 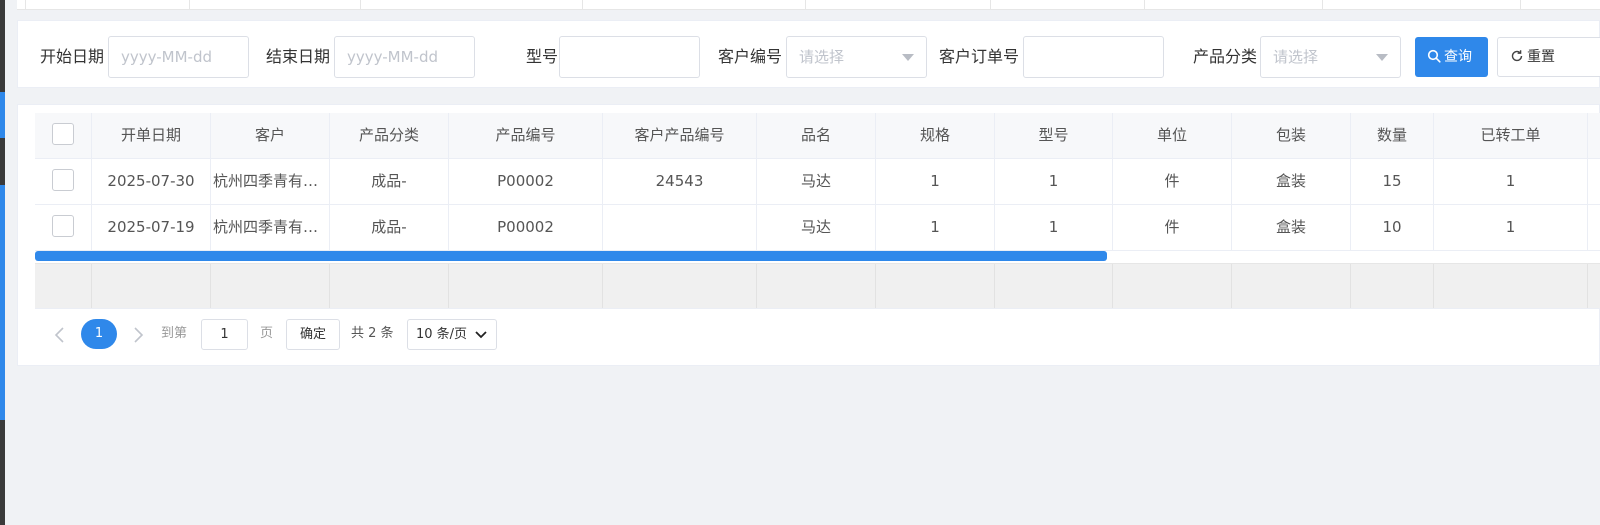 I want to click on search-button: 查询, so click(x=1451, y=57).